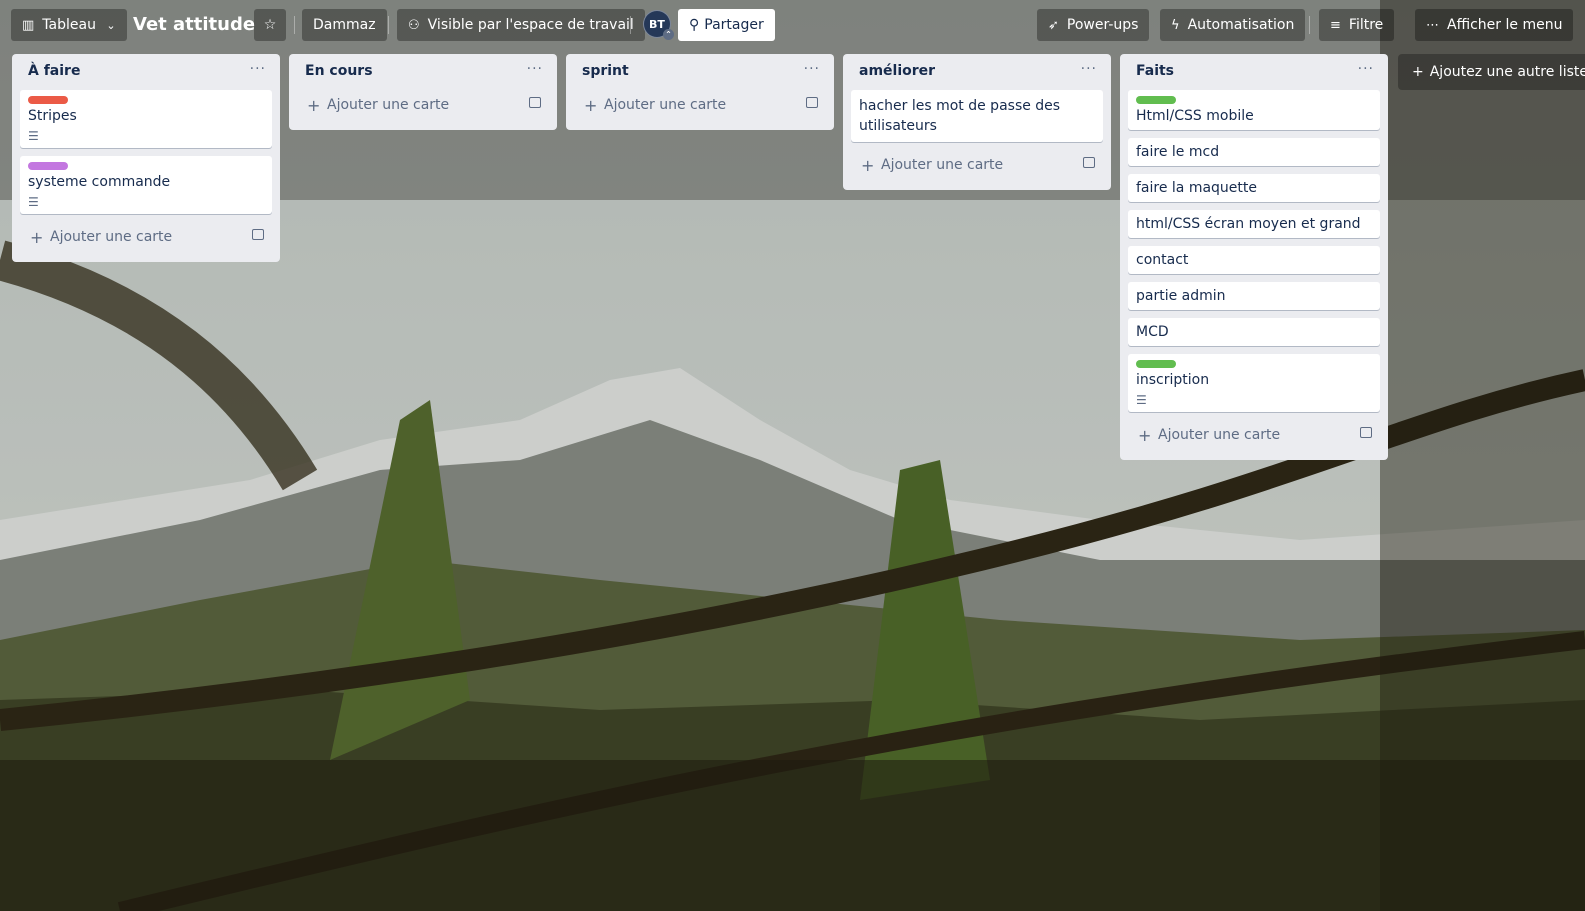 This screenshot has width=1585, height=911. I want to click on add-member-icon: ⚲, so click(694, 25).